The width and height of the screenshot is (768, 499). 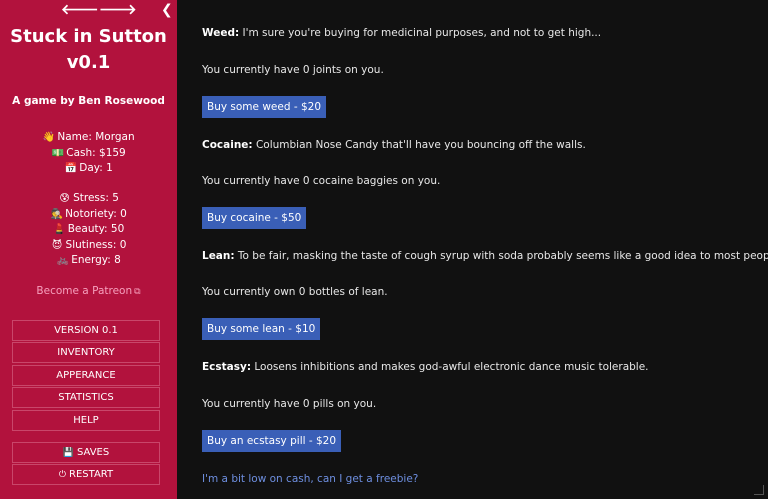 I want to click on weed-heading: Weed:, so click(x=221, y=33).